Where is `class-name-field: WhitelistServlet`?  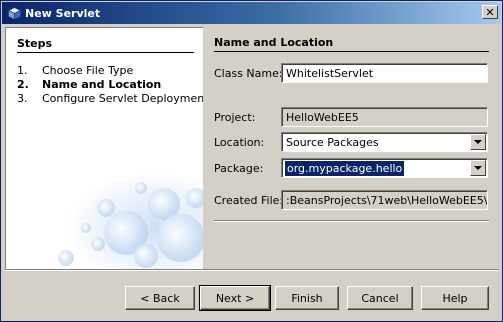
class-name-field: WhitelistServlet is located at coordinates (384, 73).